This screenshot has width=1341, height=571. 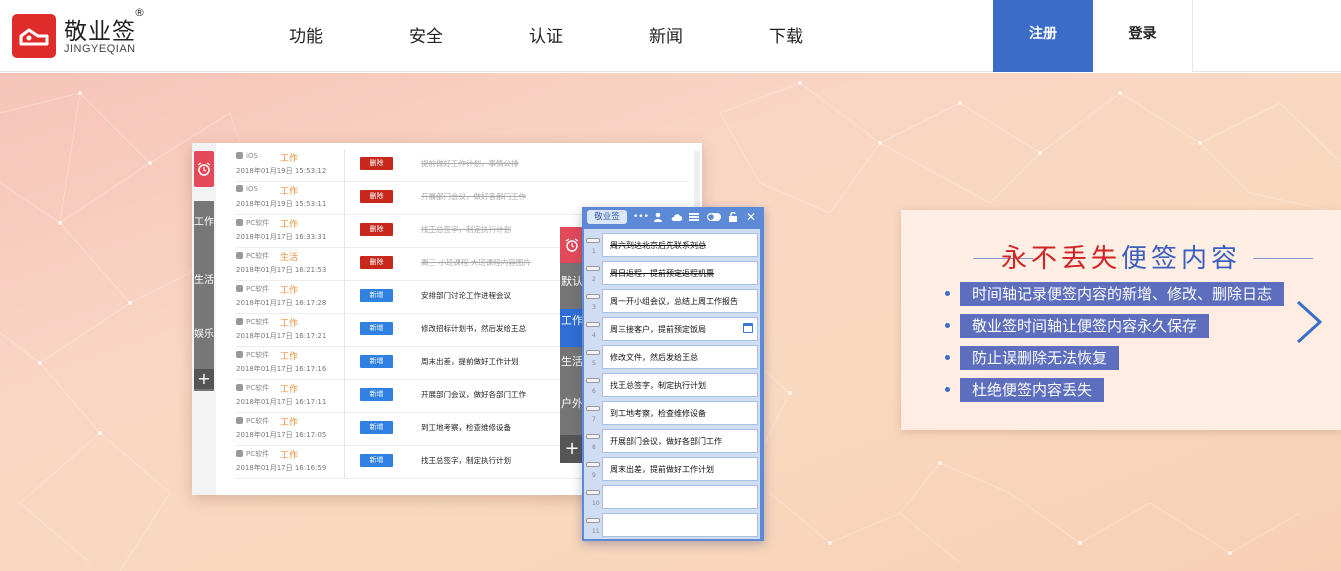 What do you see at coordinates (281, 171) in the screenshot?
I see `timestamp: 2018年01月19日 15:53:12` at bounding box center [281, 171].